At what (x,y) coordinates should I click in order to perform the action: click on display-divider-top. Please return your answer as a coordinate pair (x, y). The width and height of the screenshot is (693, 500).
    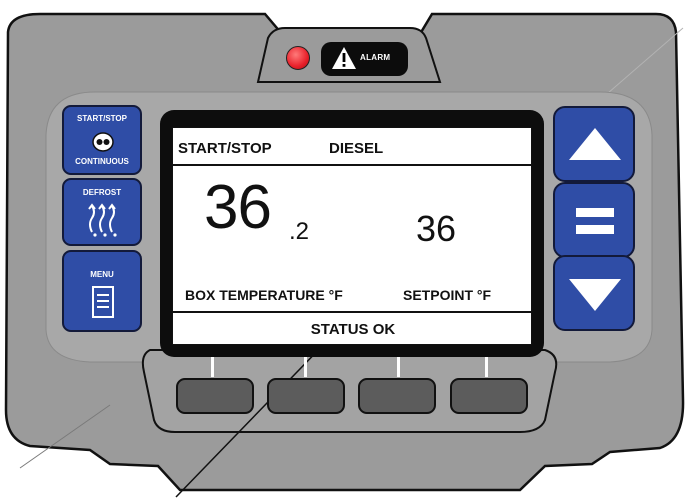
    Looking at the image, I should click on (352, 165).